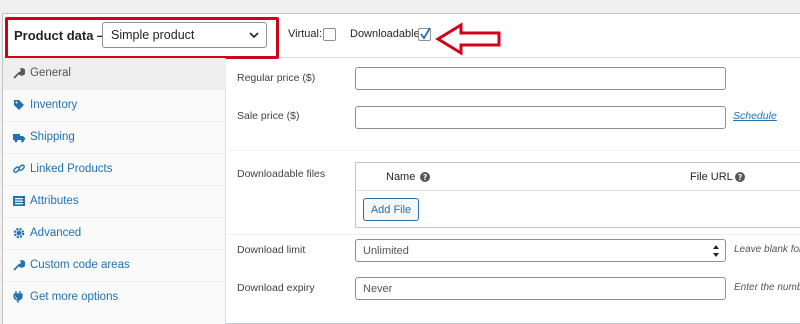 Image resolution: width=800 pixels, height=324 pixels. What do you see at coordinates (19, 233) in the screenshot?
I see `gear-icon` at bounding box center [19, 233].